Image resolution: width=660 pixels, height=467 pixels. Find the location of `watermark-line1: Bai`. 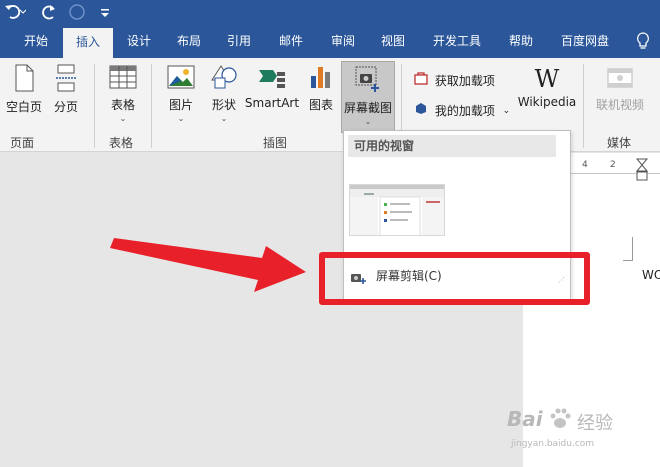

watermark-line1: Bai is located at coordinates (525, 419).